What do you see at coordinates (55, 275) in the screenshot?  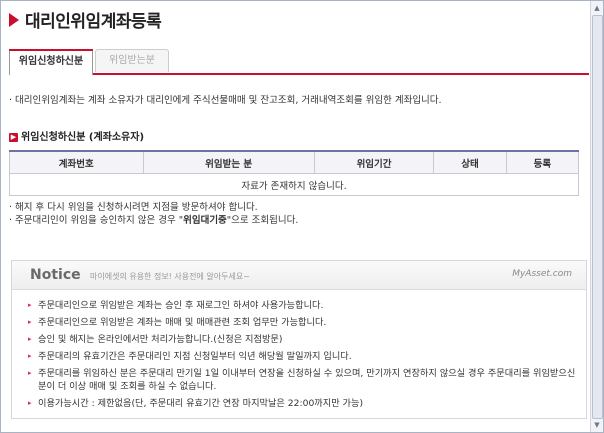 I see `notice-title: Notice` at bounding box center [55, 275].